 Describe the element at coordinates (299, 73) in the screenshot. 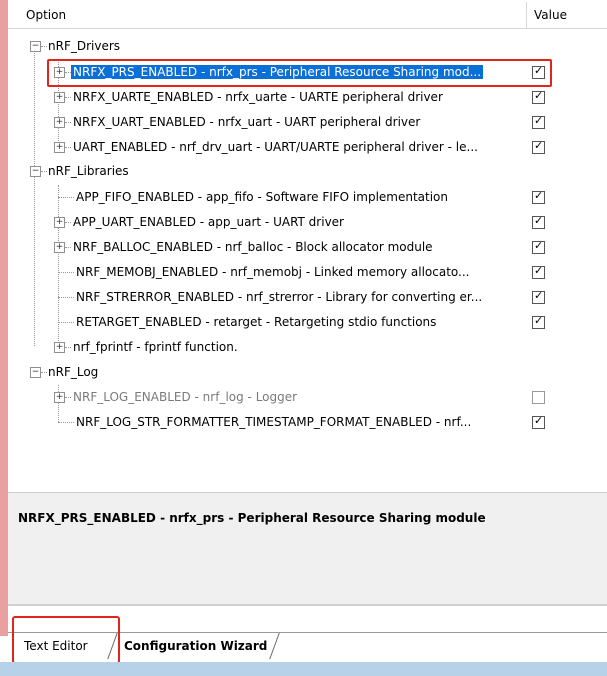

I see `highlight-annotation` at that location.